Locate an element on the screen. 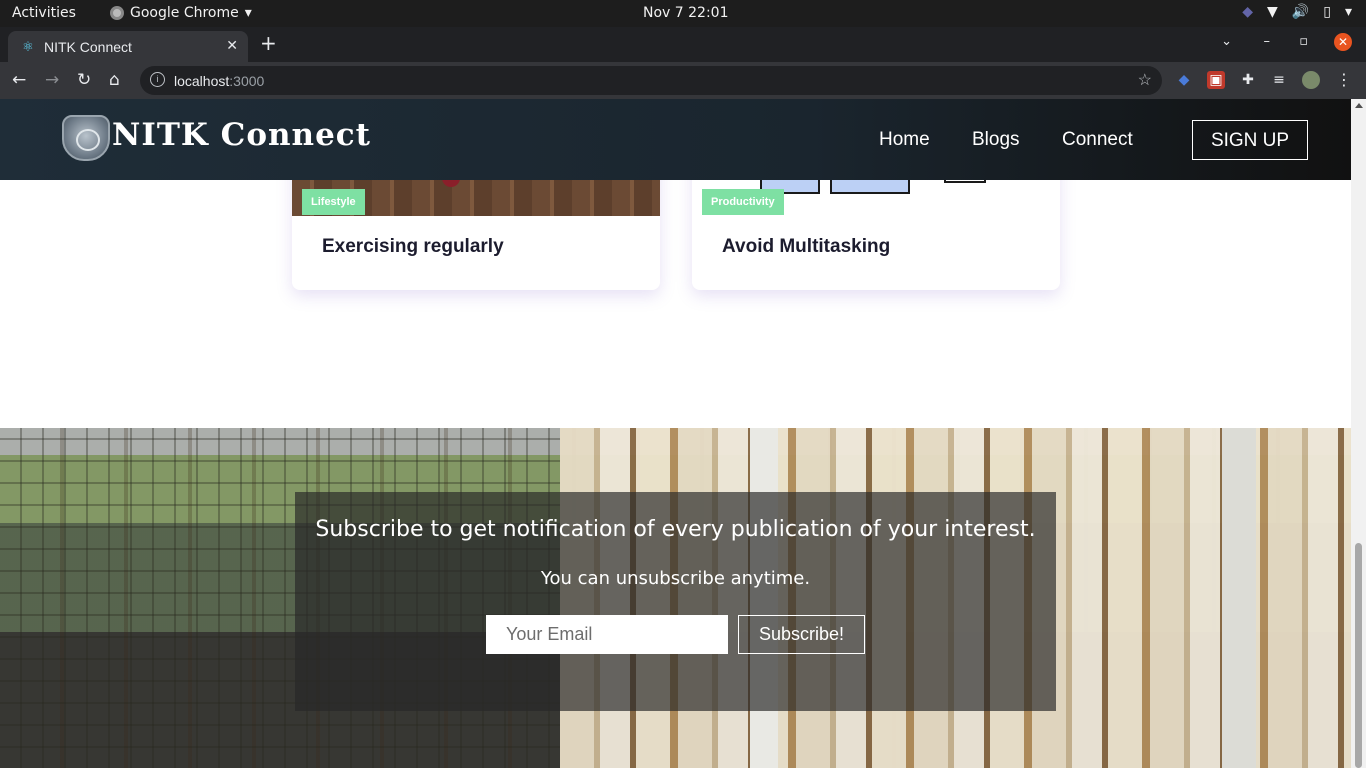  subscribe-button: Subscribe! is located at coordinates (801, 634).